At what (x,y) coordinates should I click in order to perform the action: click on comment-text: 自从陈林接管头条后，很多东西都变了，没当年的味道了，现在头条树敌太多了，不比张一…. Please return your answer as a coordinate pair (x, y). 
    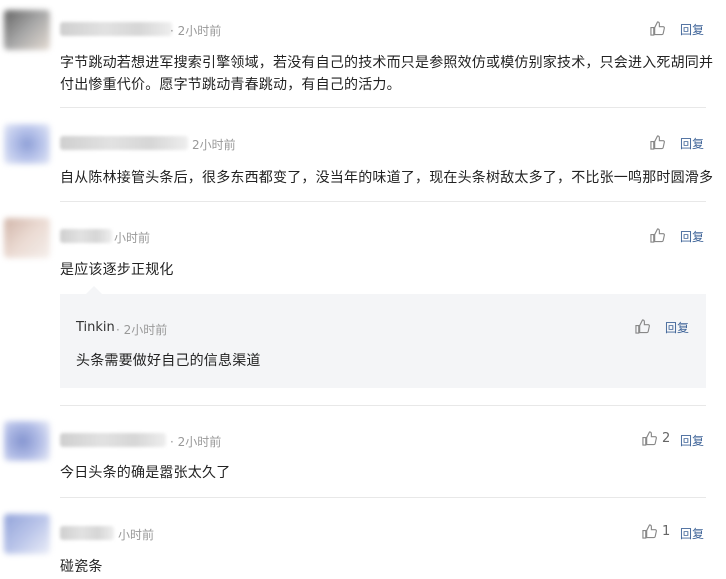
    Looking at the image, I should click on (387, 178).